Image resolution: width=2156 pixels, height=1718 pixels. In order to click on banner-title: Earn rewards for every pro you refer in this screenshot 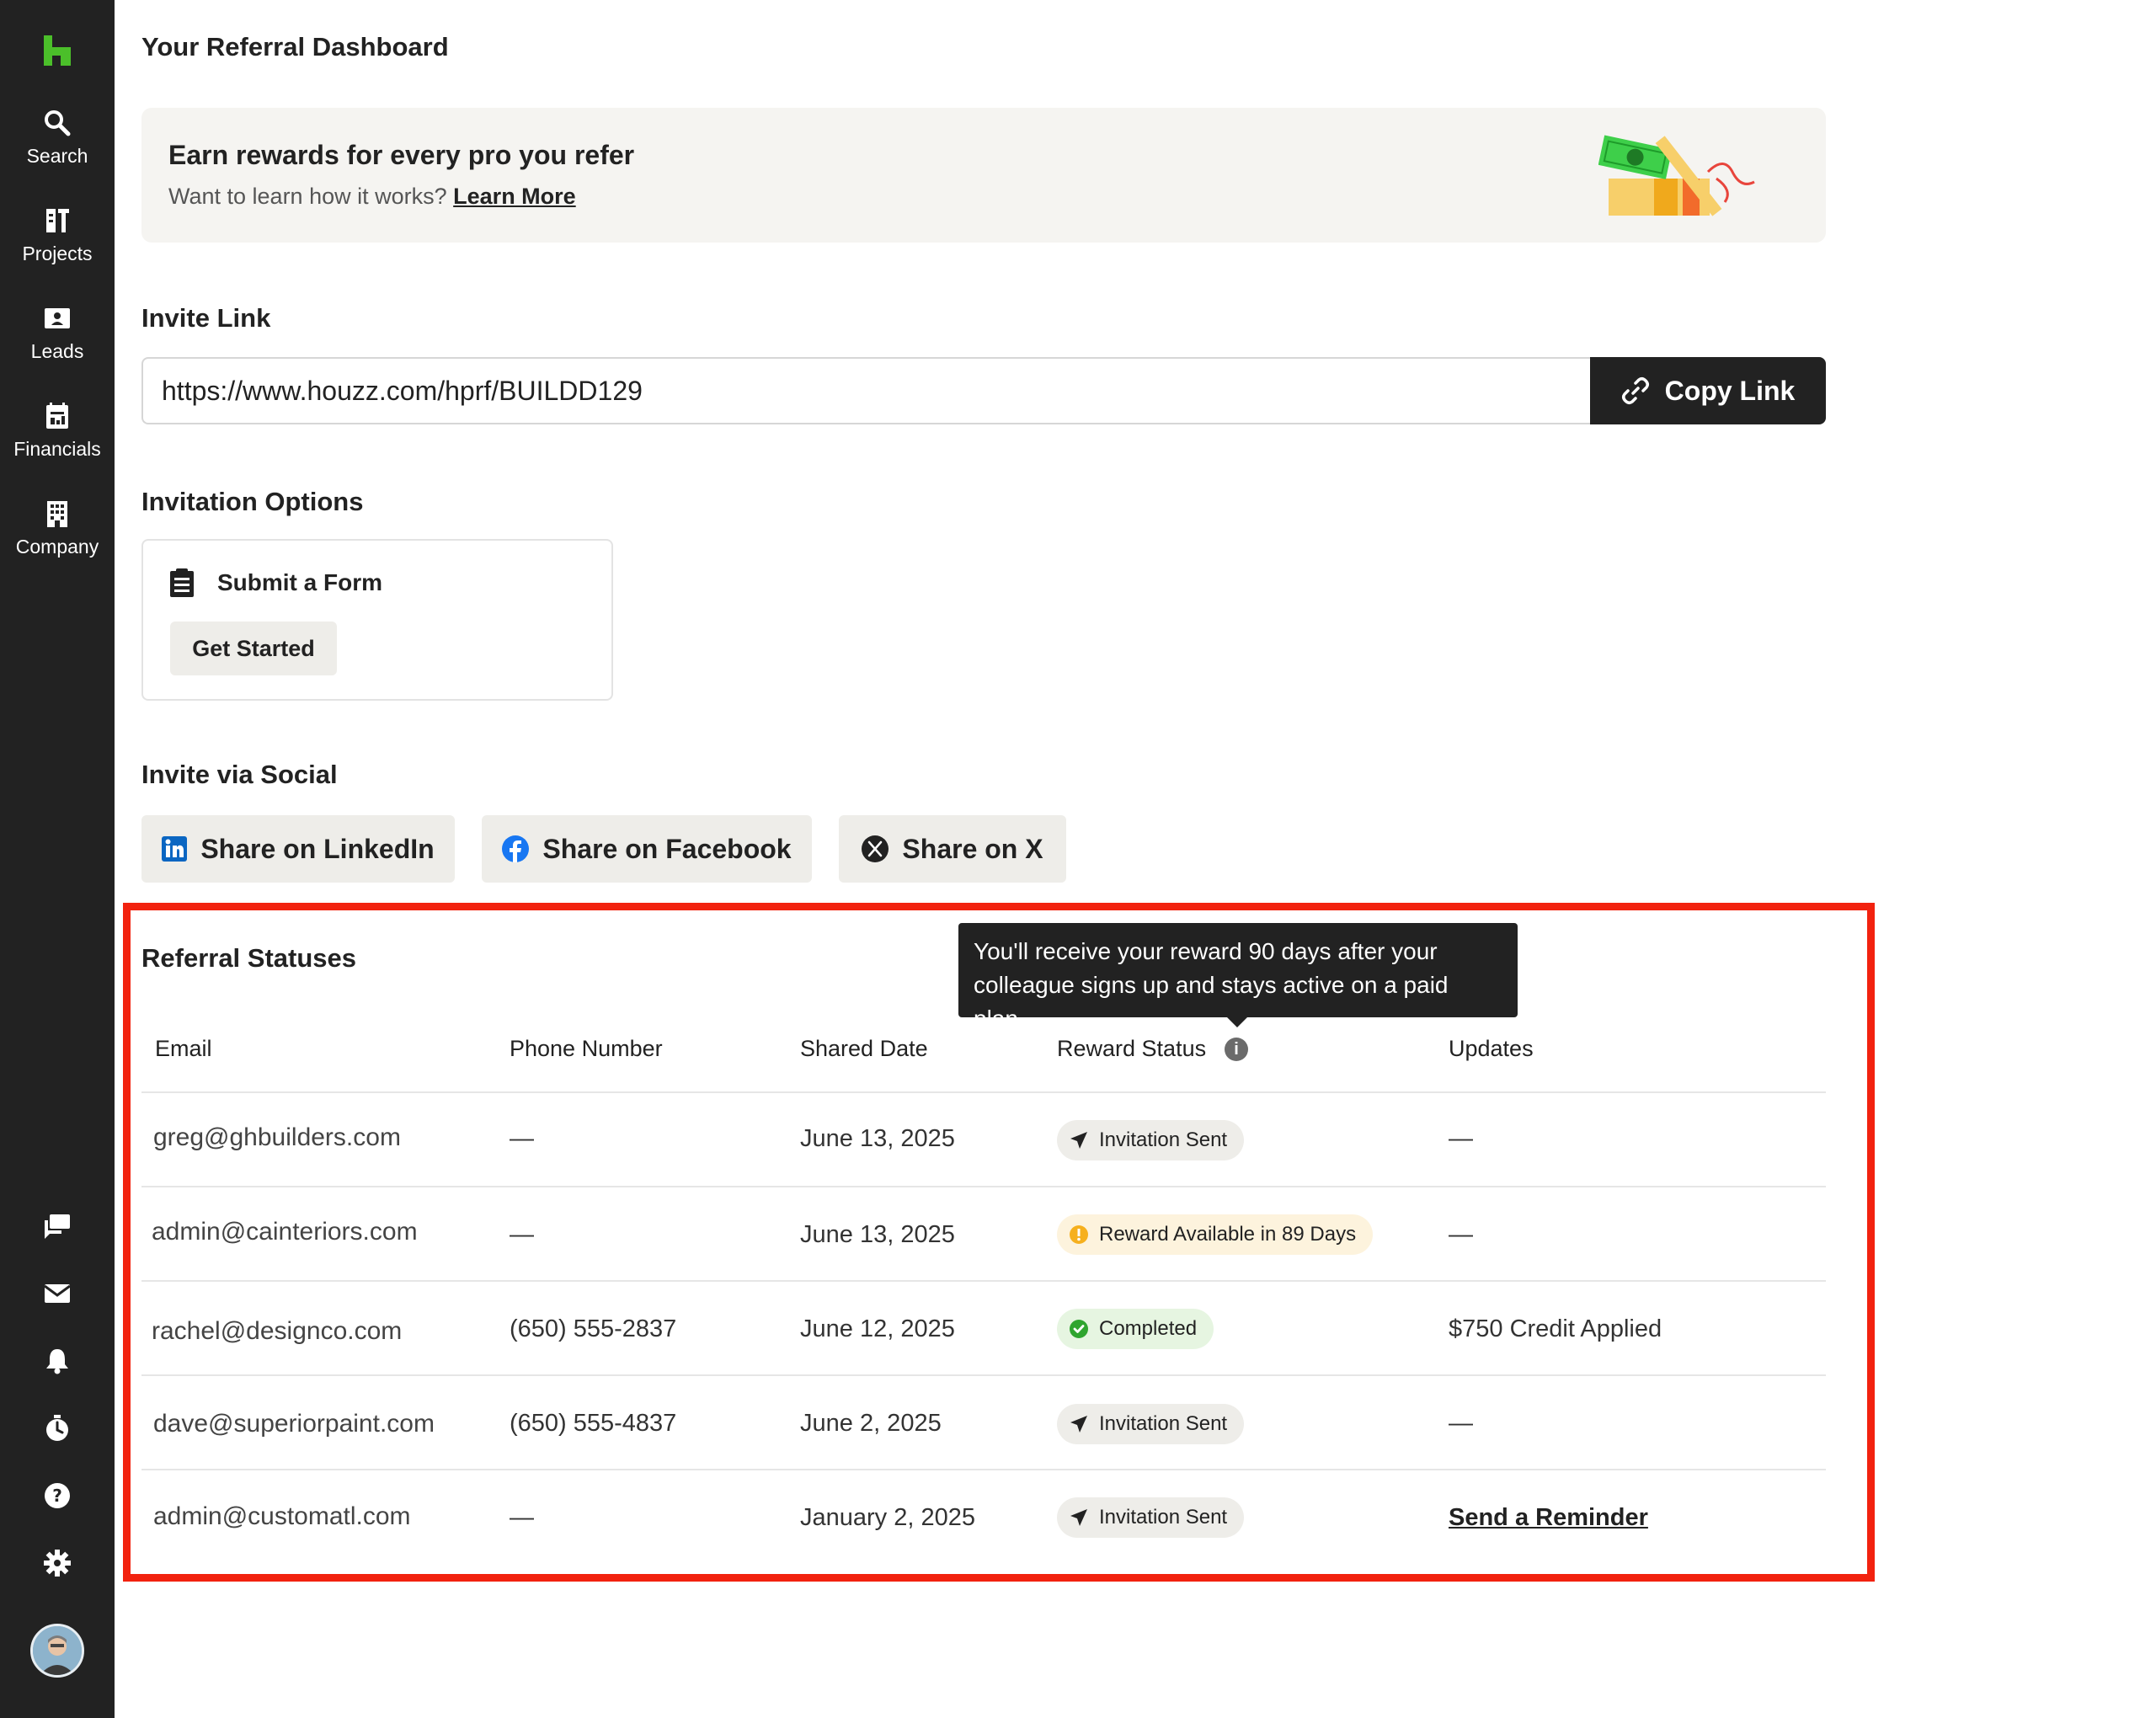, I will do `click(401, 155)`.